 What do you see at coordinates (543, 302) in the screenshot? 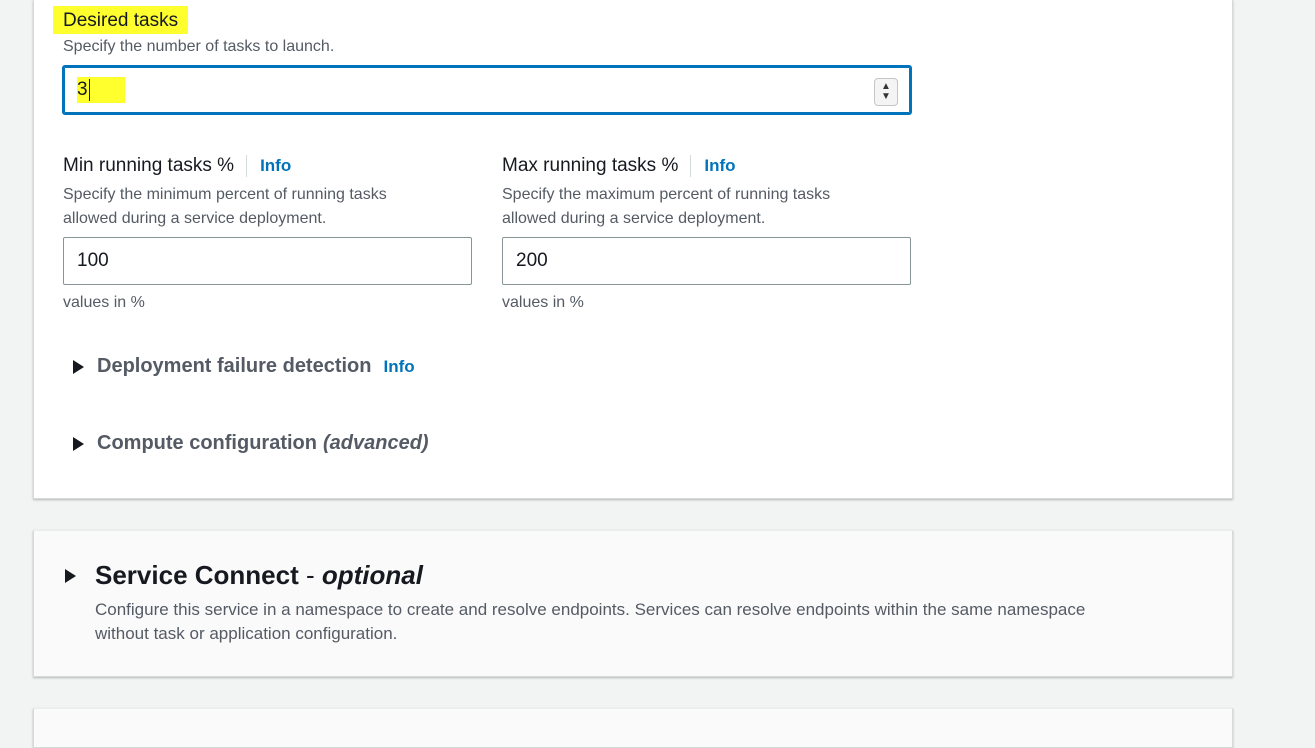
I see `max-running-hint: values in %` at bounding box center [543, 302].